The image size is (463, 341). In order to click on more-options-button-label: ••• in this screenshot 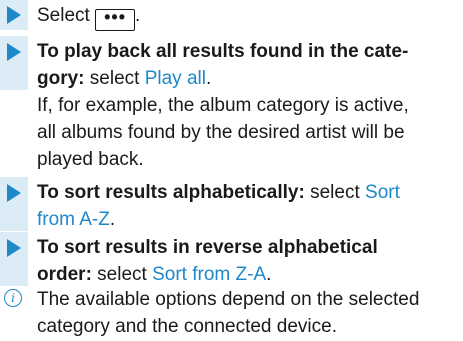, I will do `click(115, 19)`.